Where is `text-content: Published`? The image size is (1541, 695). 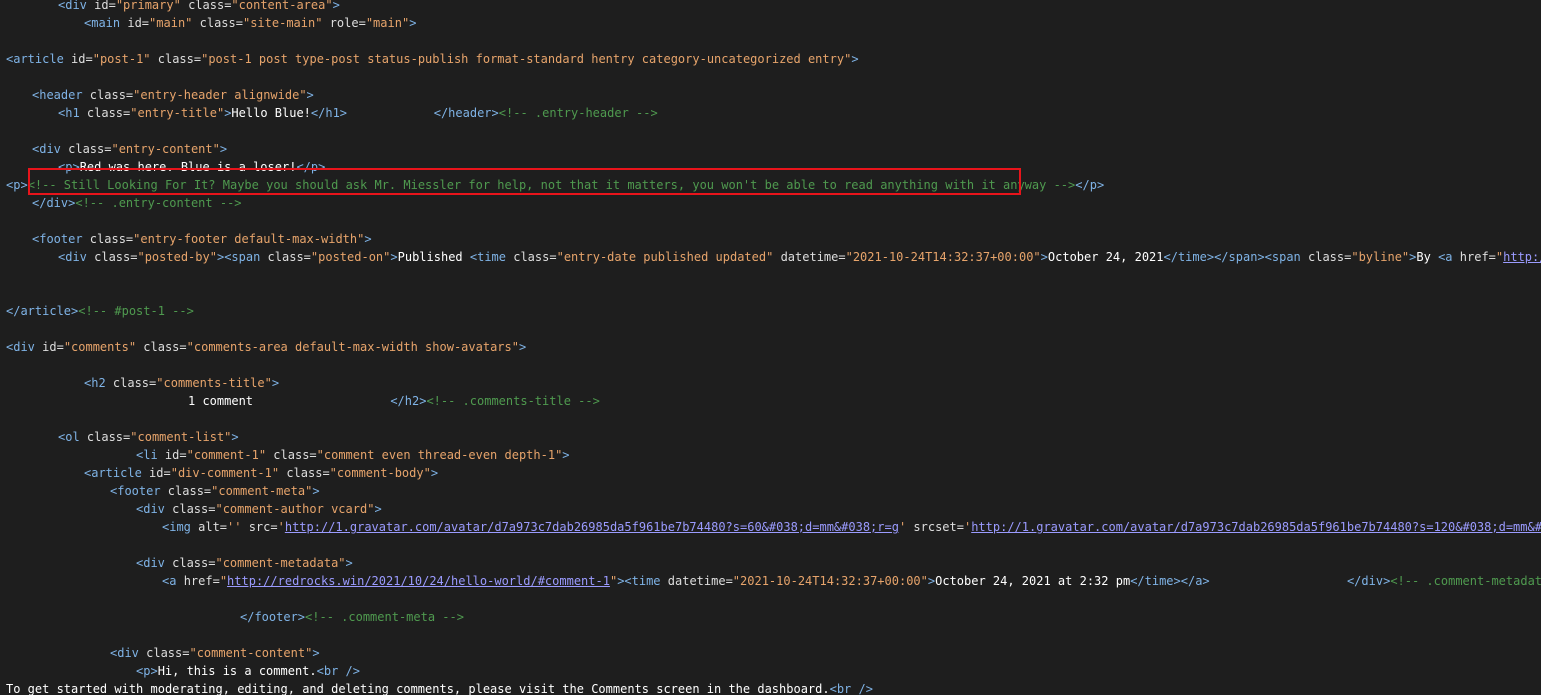 text-content: Published is located at coordinates (433, 257).